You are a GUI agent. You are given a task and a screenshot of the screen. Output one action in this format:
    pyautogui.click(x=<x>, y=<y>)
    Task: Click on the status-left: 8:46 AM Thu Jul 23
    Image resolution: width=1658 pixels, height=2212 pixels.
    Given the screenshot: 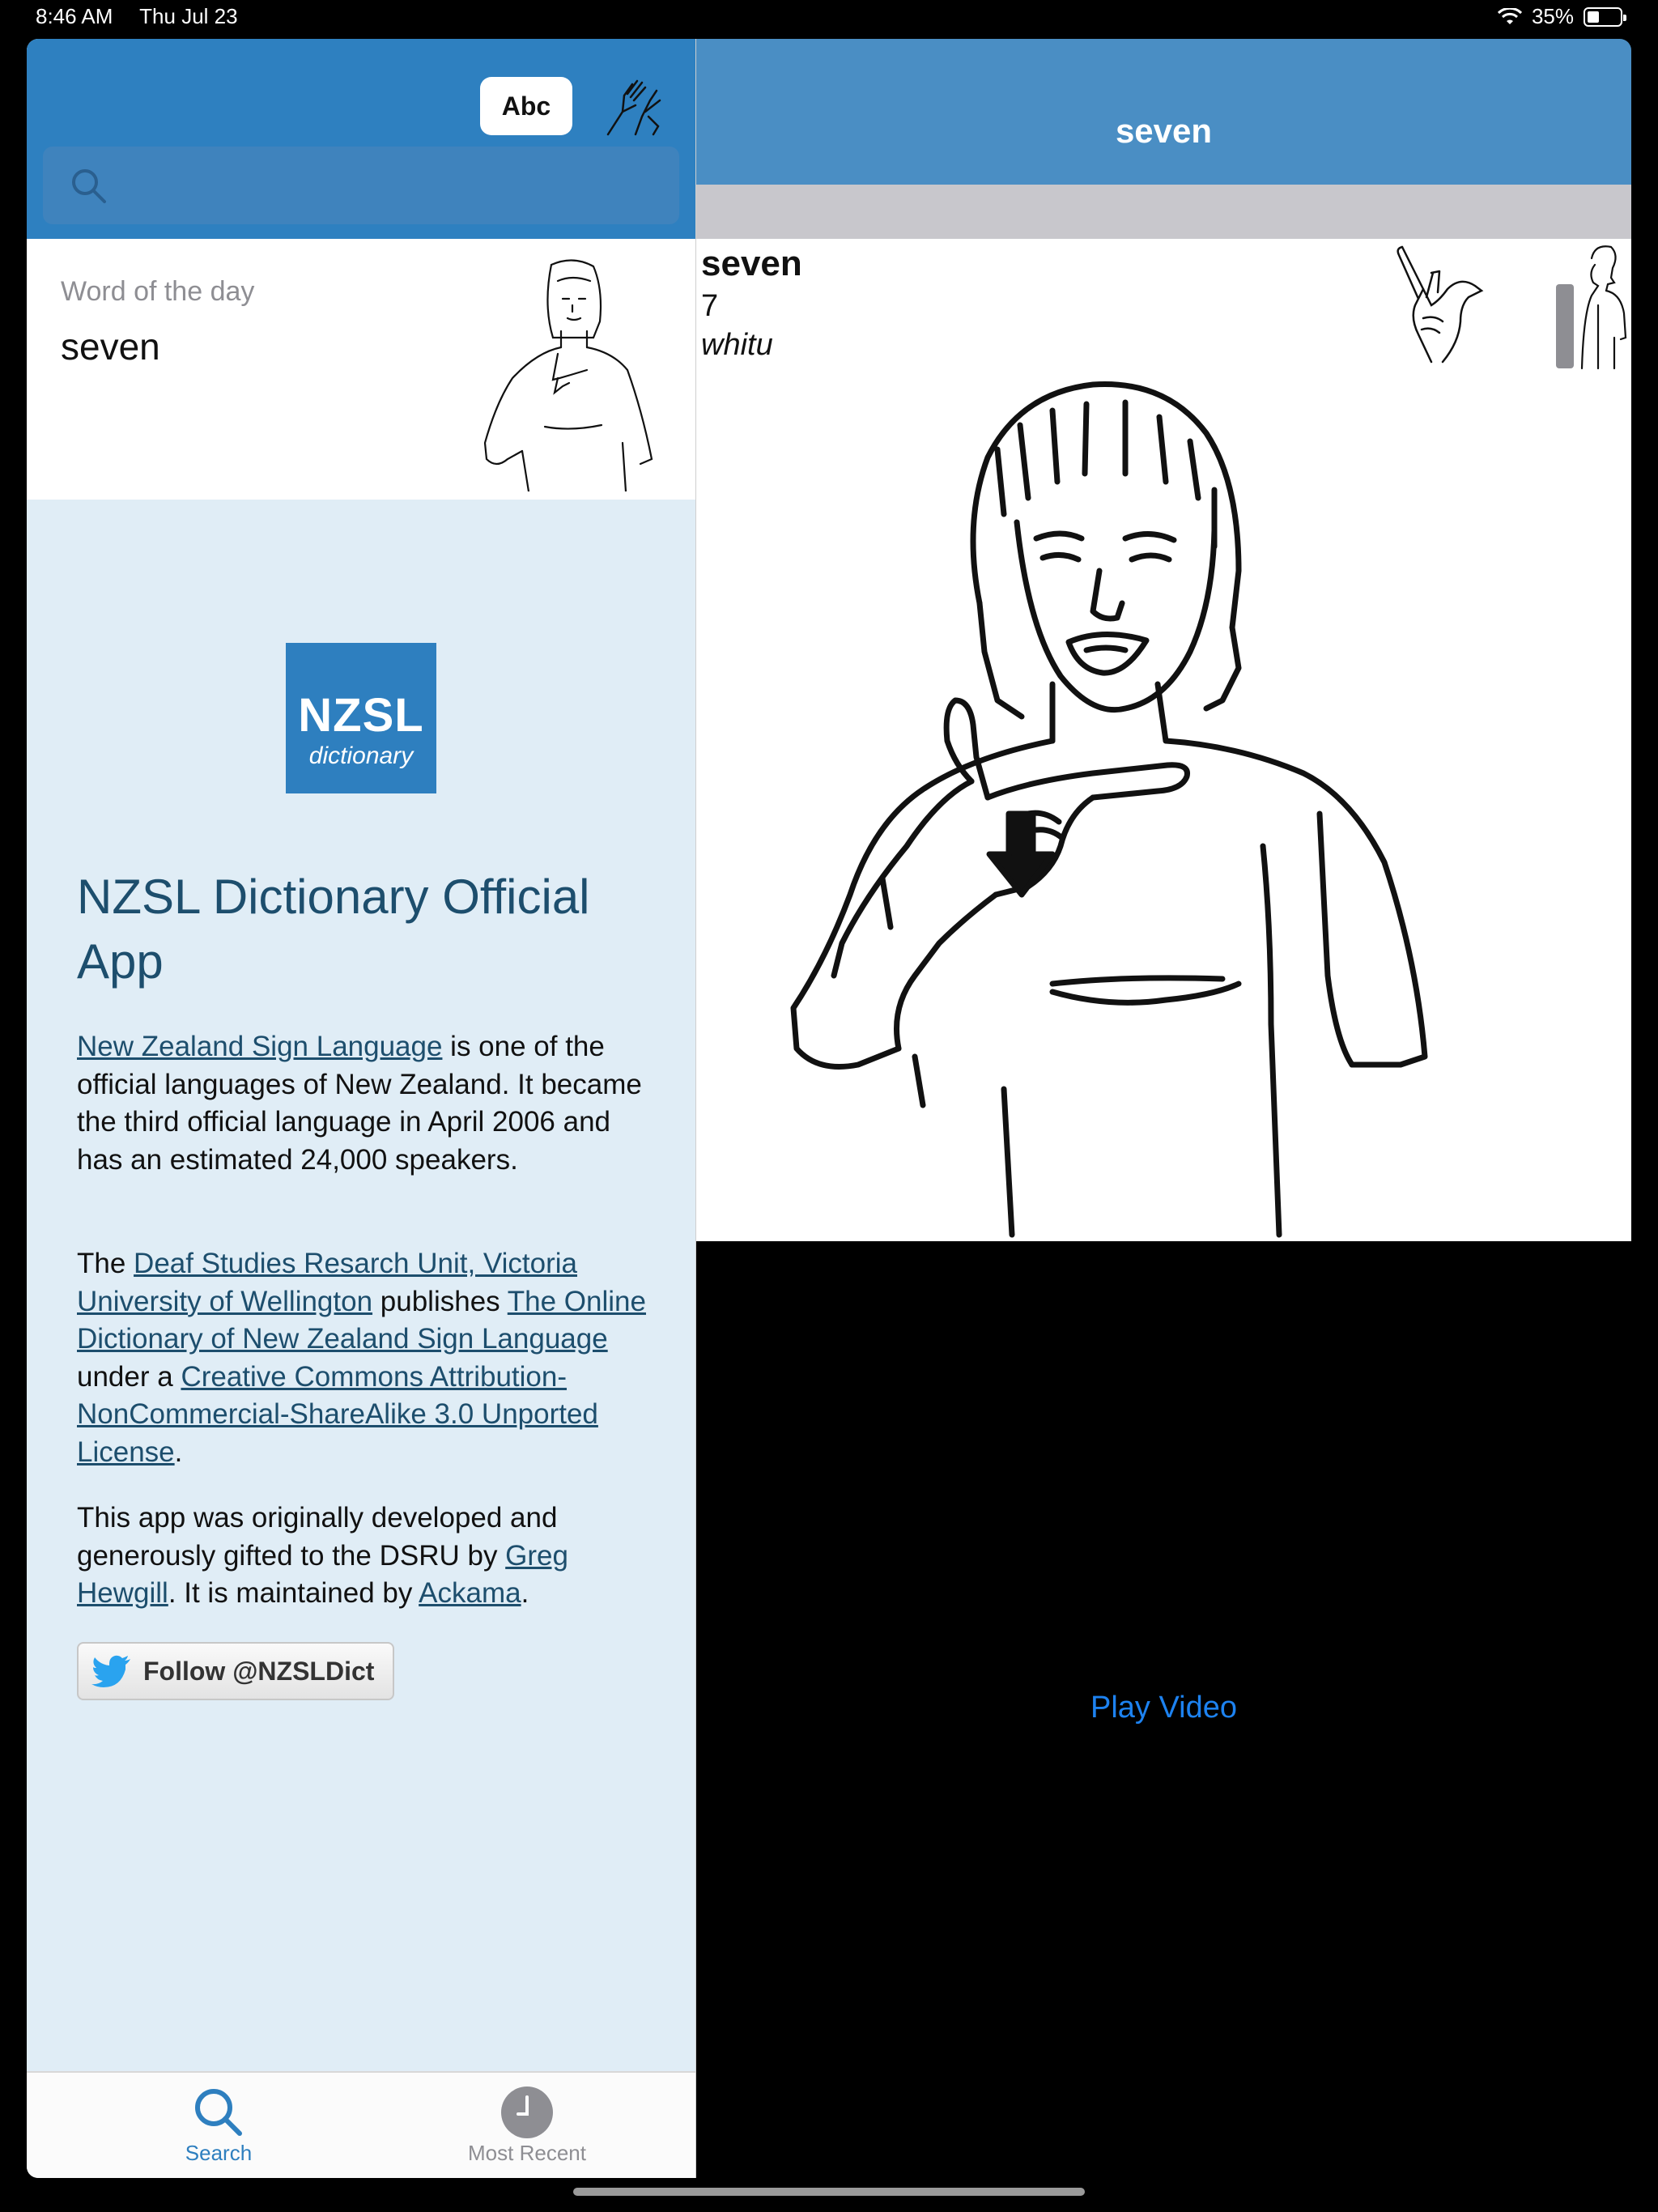 What is the action you would take?
    pyautogui.click(x=147, y=16)
    